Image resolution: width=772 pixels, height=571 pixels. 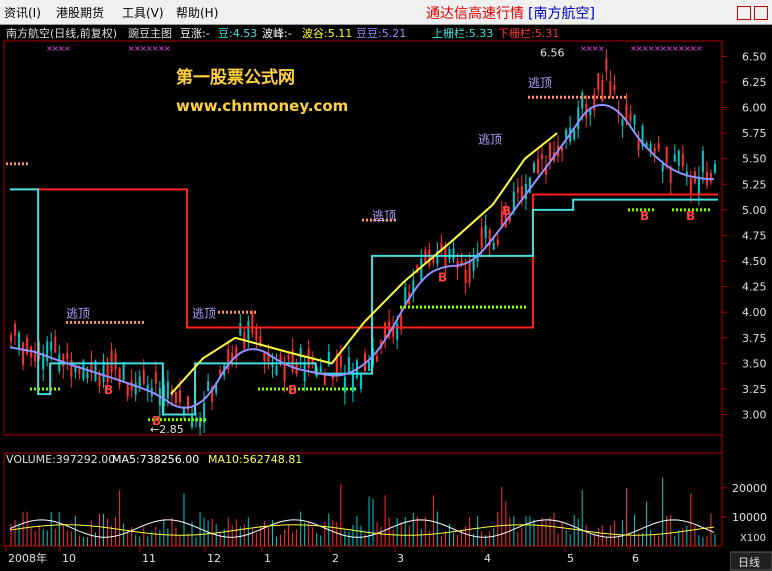 I want to click on doudou-rise-value: 豆涨:-, so click(x=195, y=33).